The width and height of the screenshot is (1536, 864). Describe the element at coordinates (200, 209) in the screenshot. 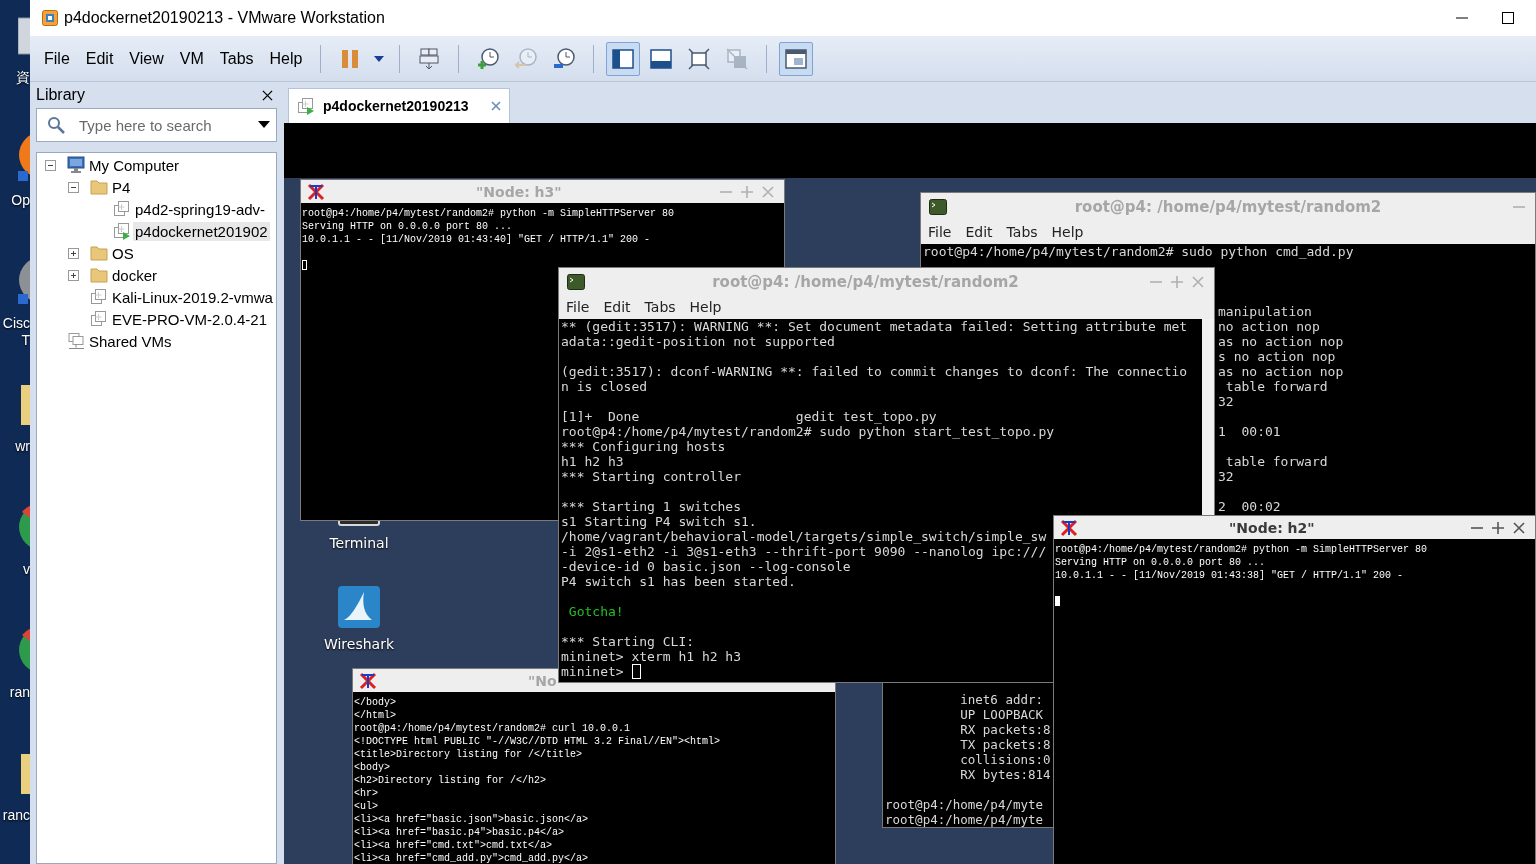

I see `tree-item: p4d2-spring19-adv-` at that location.